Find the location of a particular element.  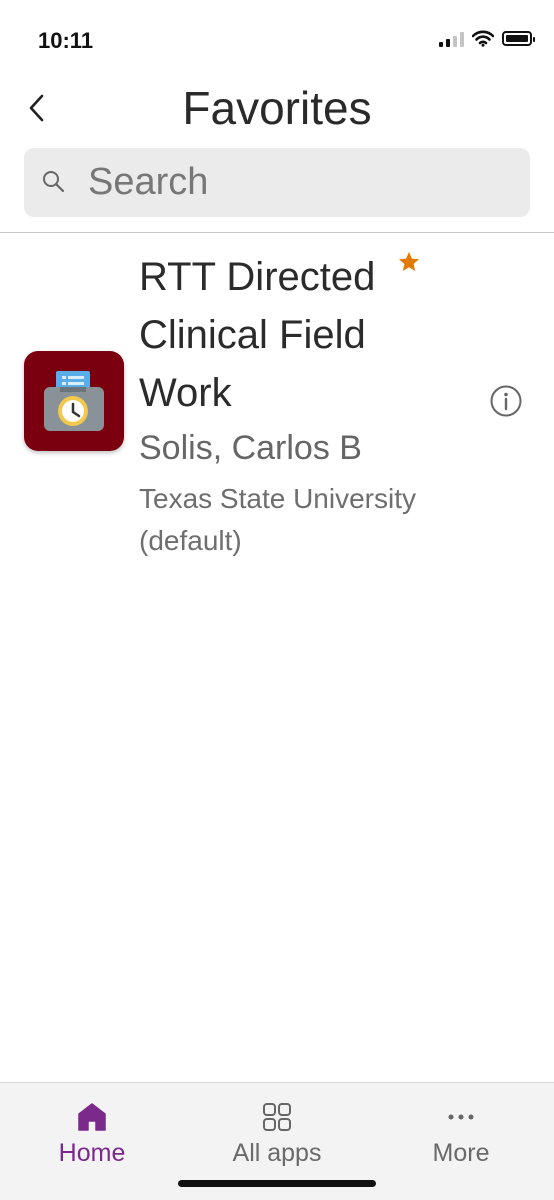

tab-more-label: More is located at coordinates (461, 1153).